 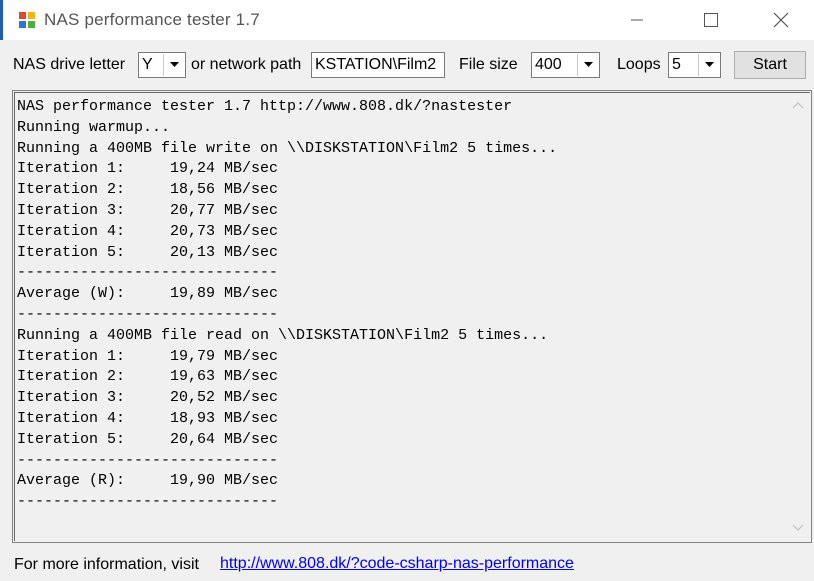 I want to click on log-line: Iteration 2: 19,63 MB/sec, so click(x=148, y=377).